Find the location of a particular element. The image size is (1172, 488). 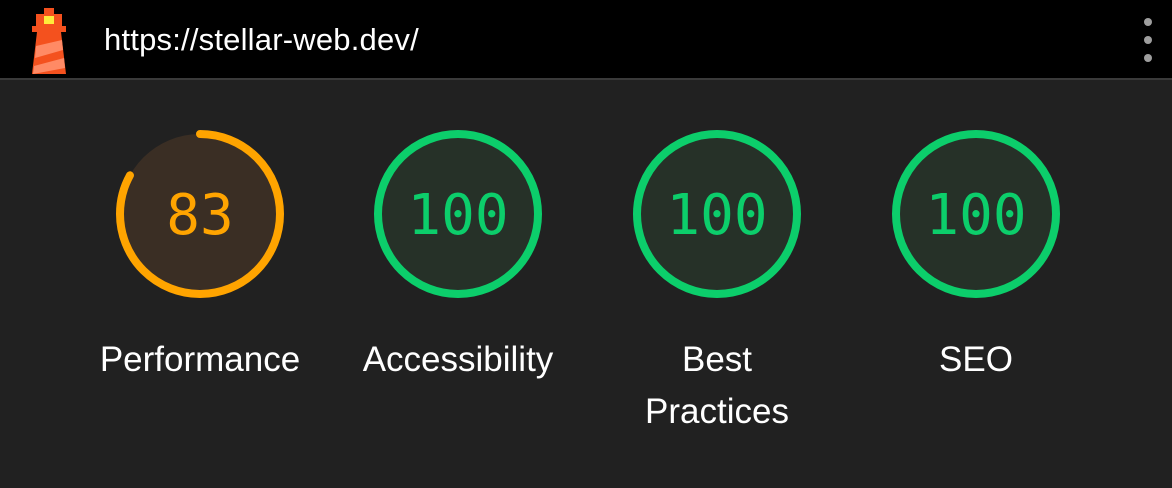

gauge-score: 83 is located at coordinates (199, 215).